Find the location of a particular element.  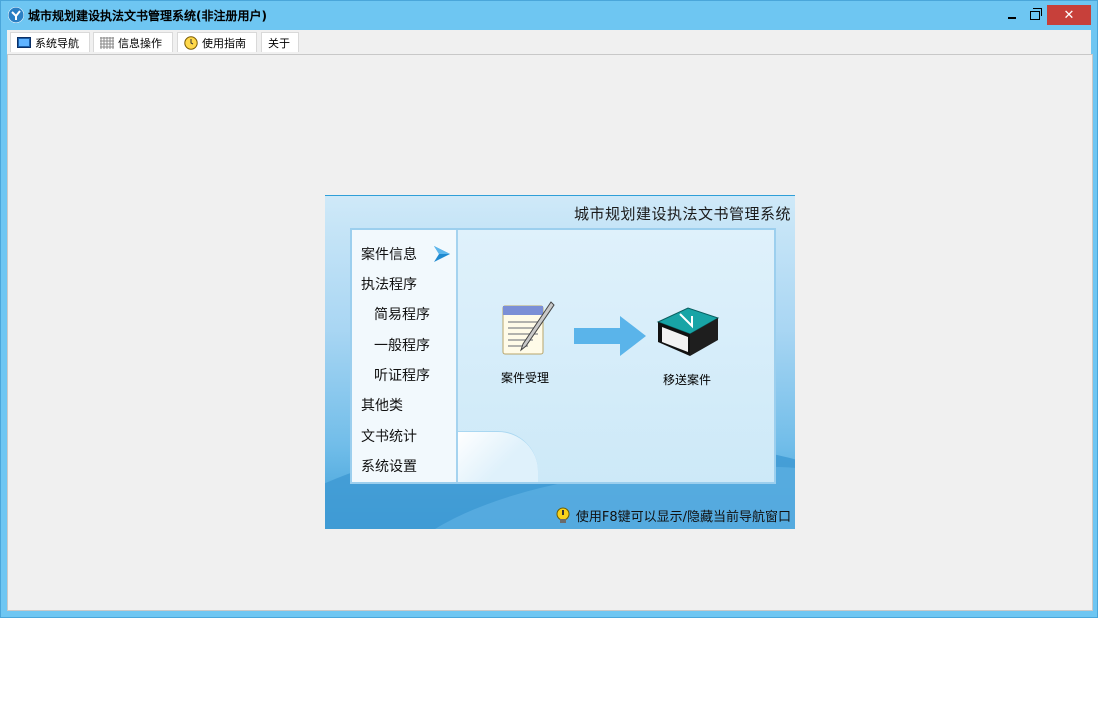

nav-item-hearing-procedure: 听证程序 is located at coordinates (402, 375).